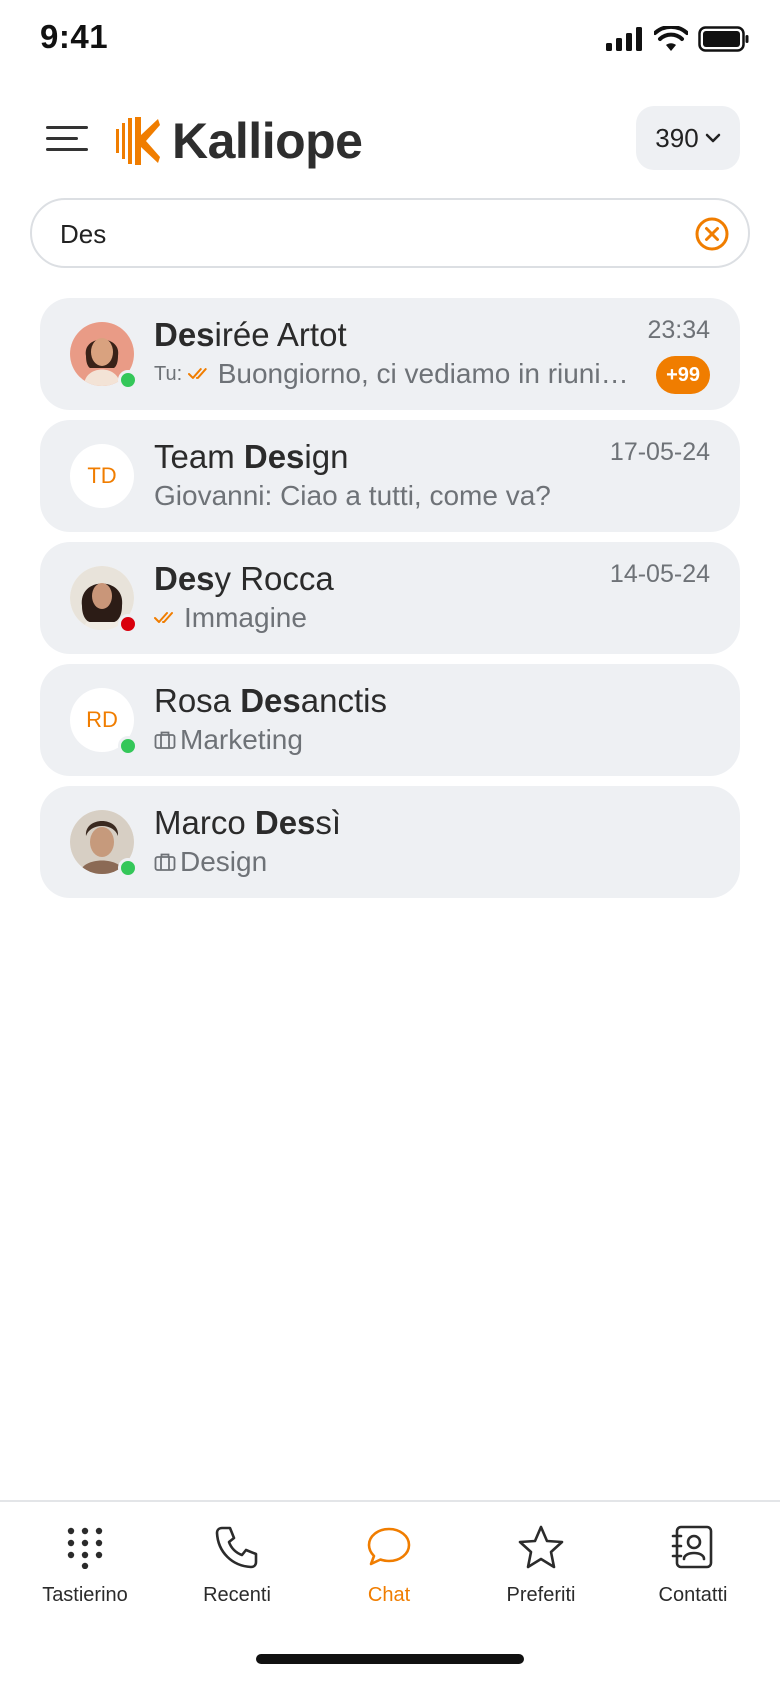  Describe the element at coordinates (390, 1659) in the screenshot. I see `home-indicator` at that location.